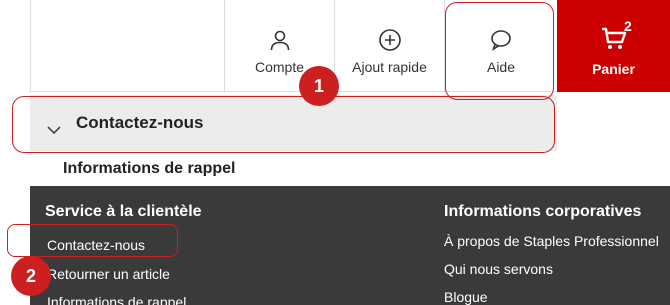 Image resolution: width=670 pixels, height=305 pixels. What do you see at coordinates (551, 241) in the screenshot?
I see `footer-link-about: À propos de Staples Professionnel` at bounding box center [551, 241].